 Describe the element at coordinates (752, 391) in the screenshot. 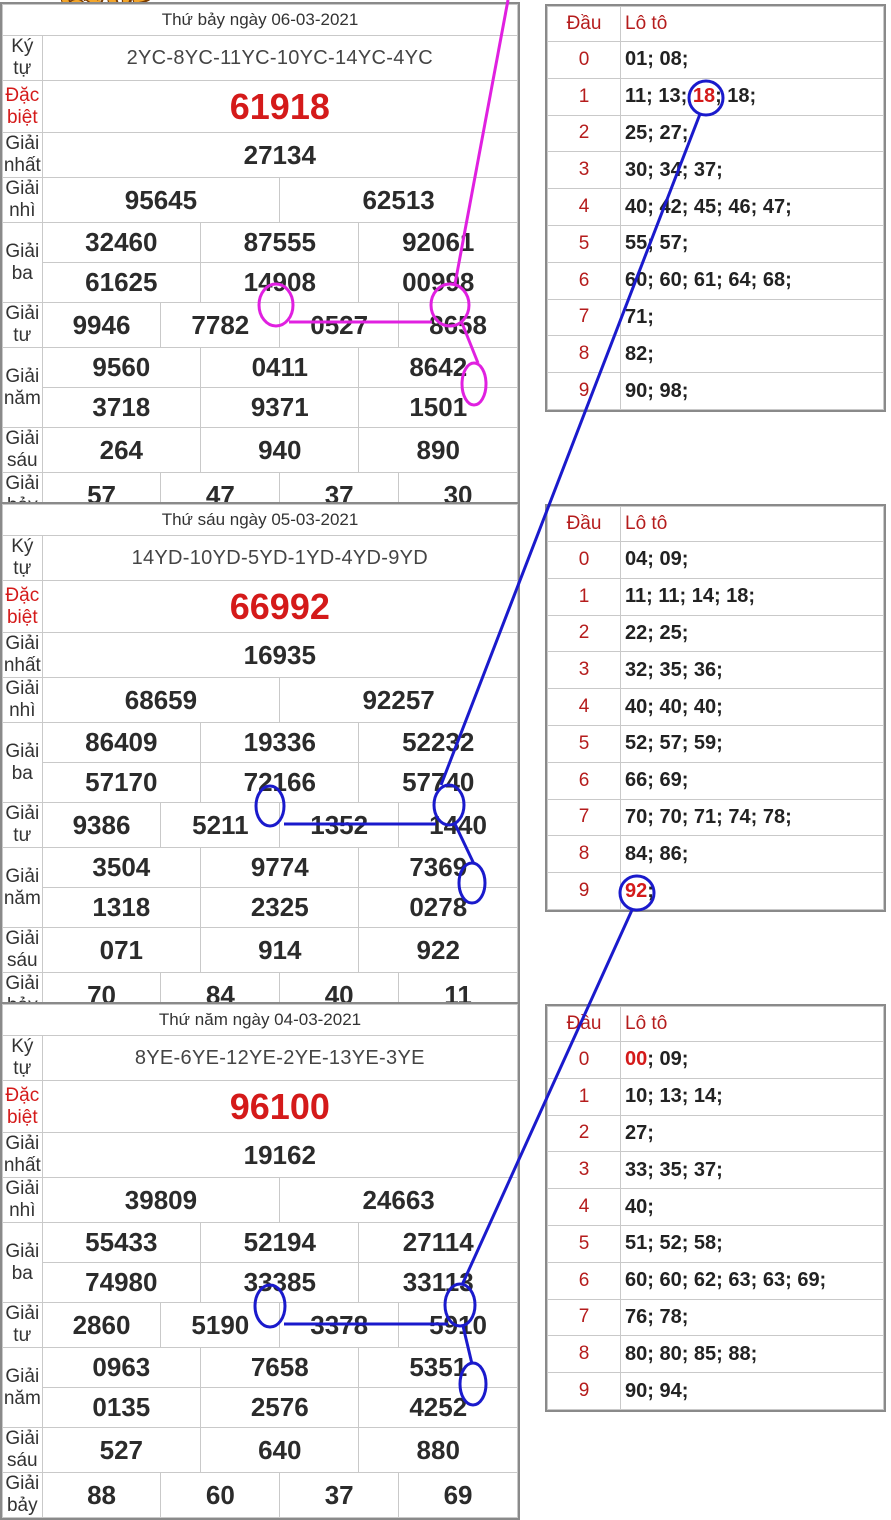

I see `loto-values: 90; 98;` at that location.